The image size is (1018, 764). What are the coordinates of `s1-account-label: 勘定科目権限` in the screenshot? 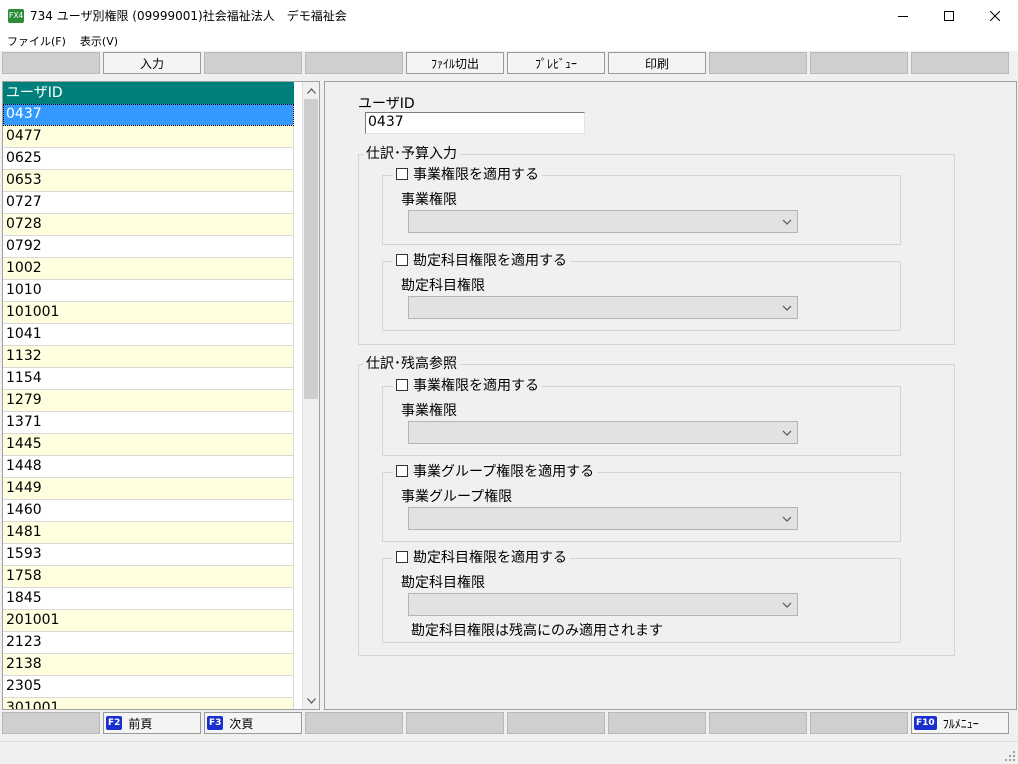 It's located at (443, 286).